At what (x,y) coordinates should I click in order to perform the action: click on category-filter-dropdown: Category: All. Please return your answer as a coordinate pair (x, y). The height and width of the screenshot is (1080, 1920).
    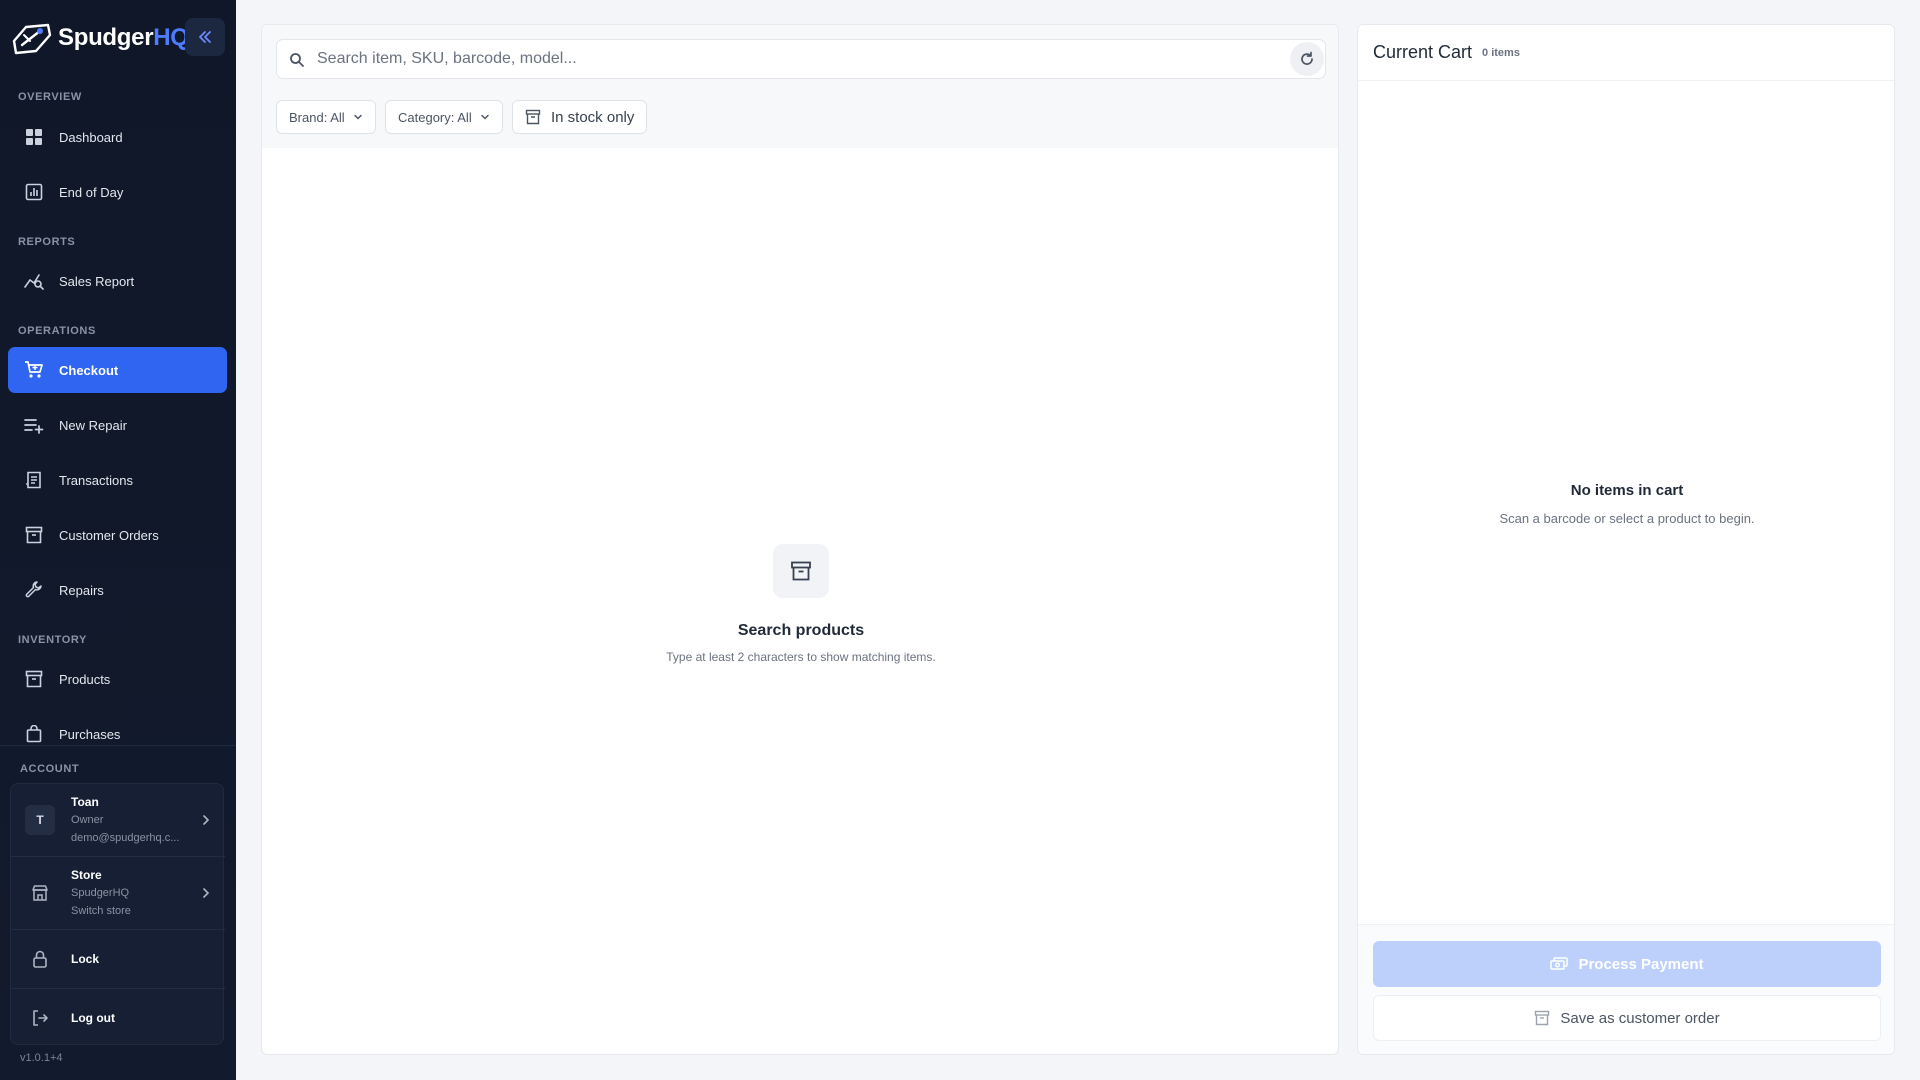
    Looking at the image, I should click on (444, 117).